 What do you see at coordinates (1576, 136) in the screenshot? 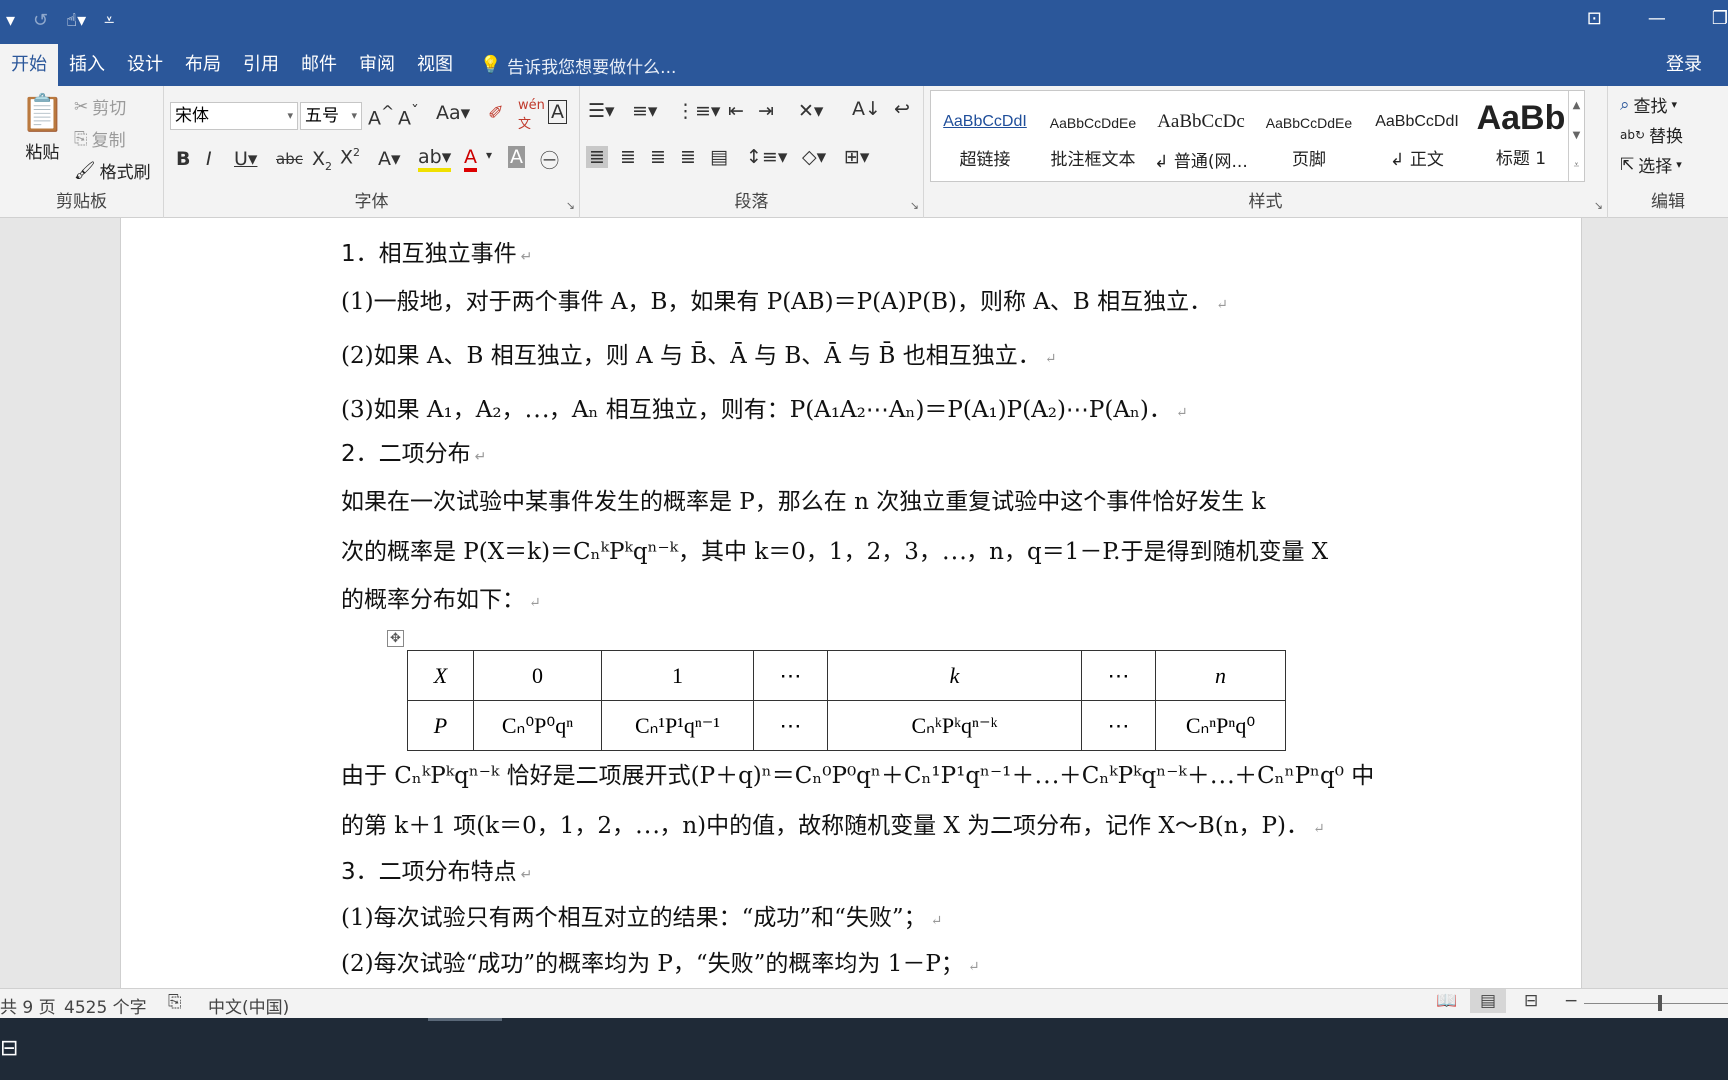
I see `styles-scroll: ▲ ▼ ⩡` at bounding box center [1576, 136].